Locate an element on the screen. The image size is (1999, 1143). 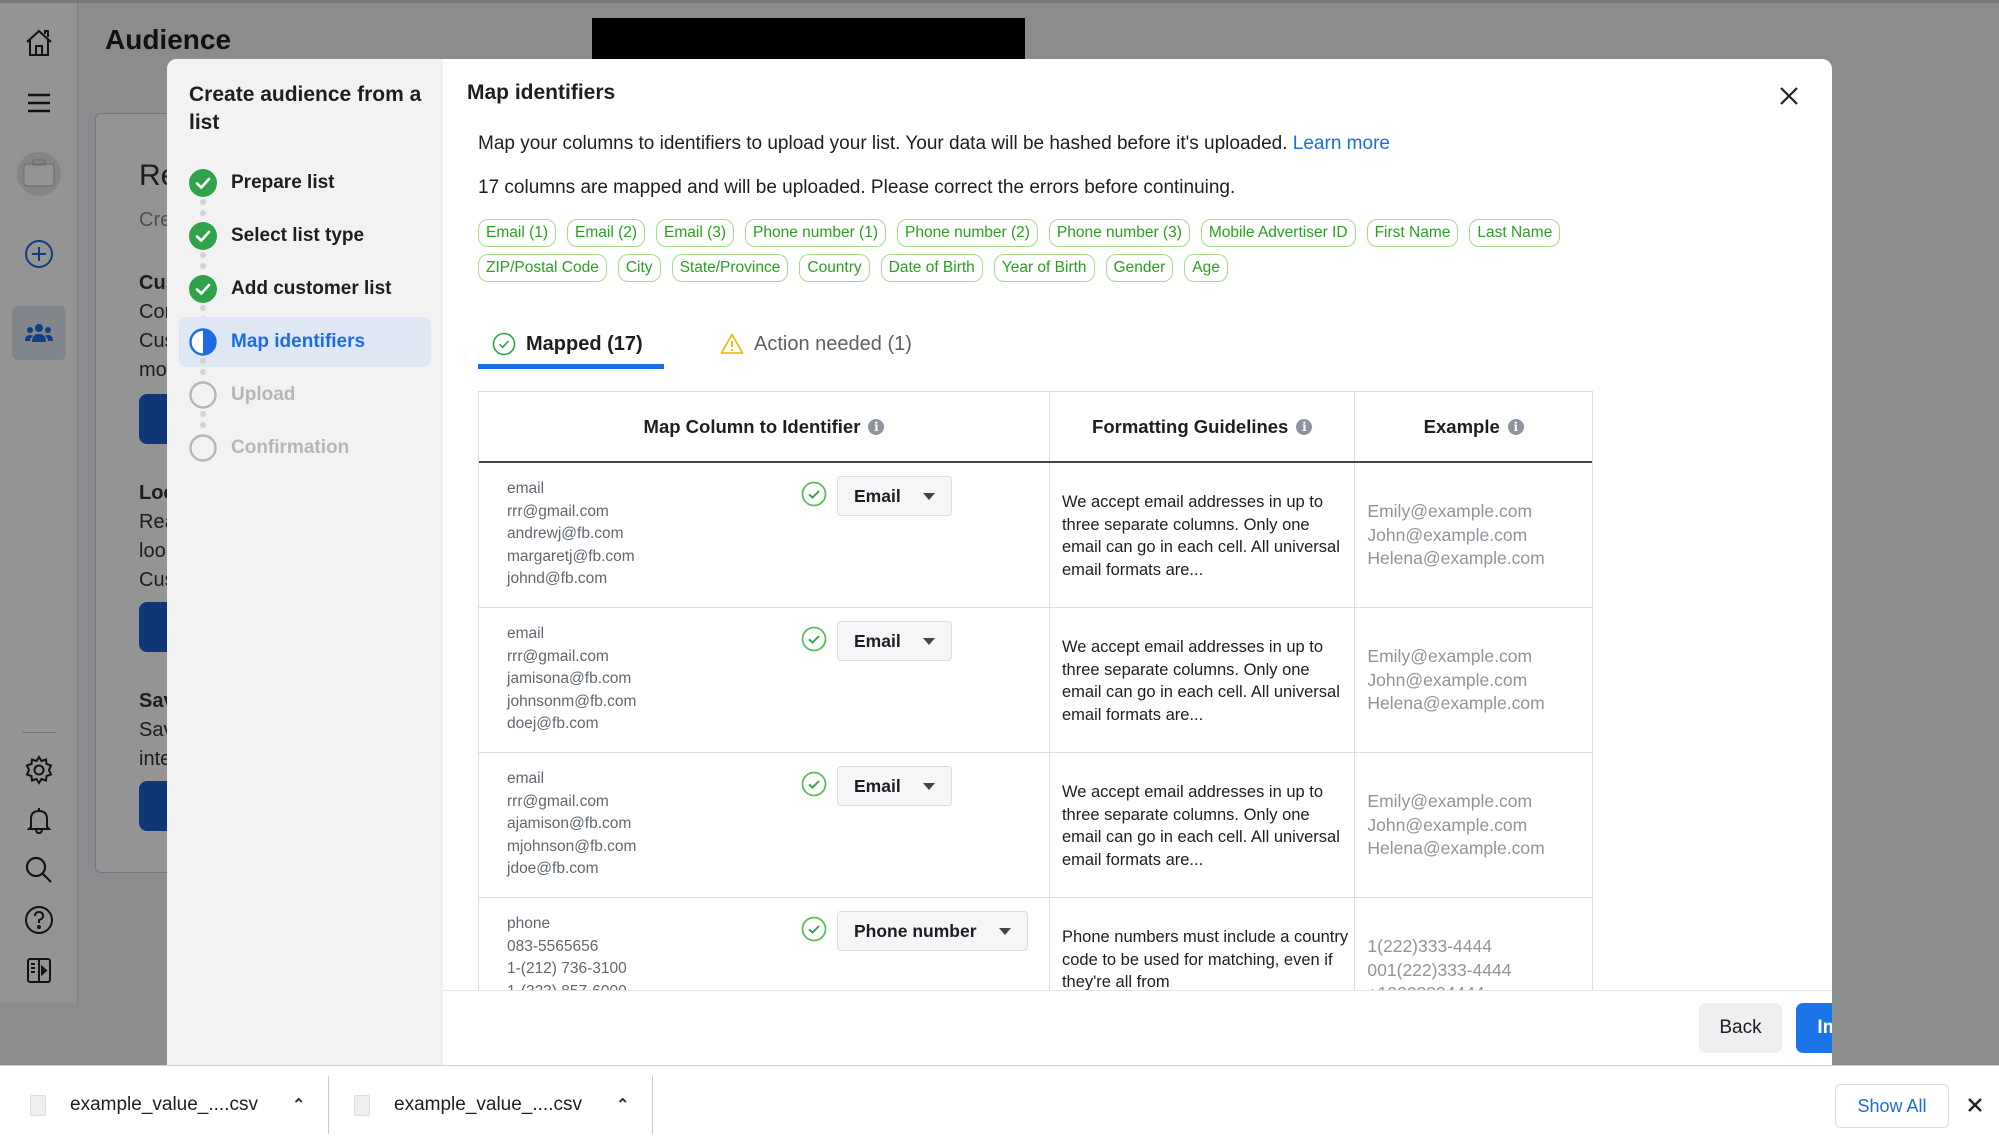
back-button: Back is located at coordinates (1740, 1028).